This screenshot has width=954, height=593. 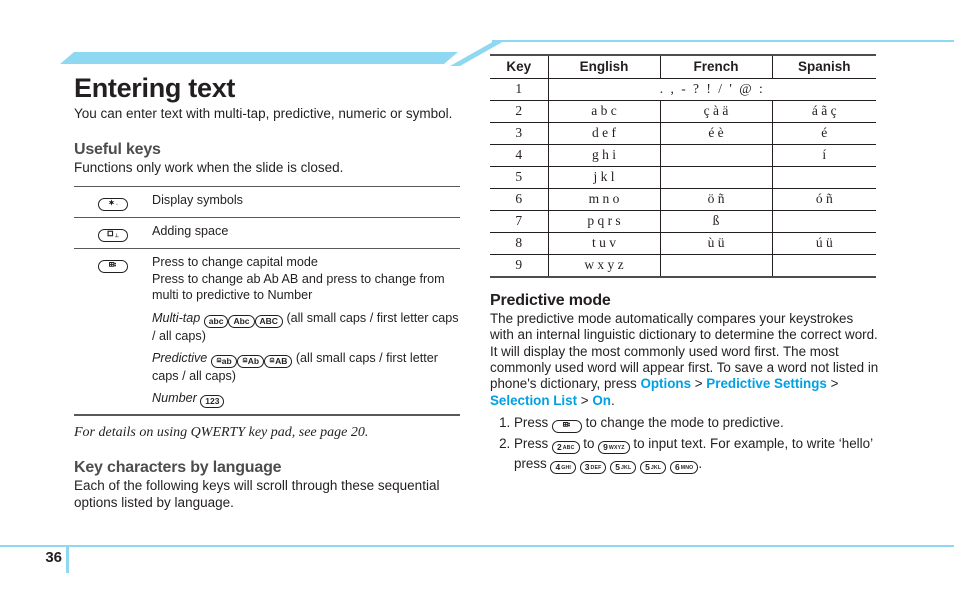 I want to click on key-5-jkl-icon: 5JKL, so click(x=623, y=468).